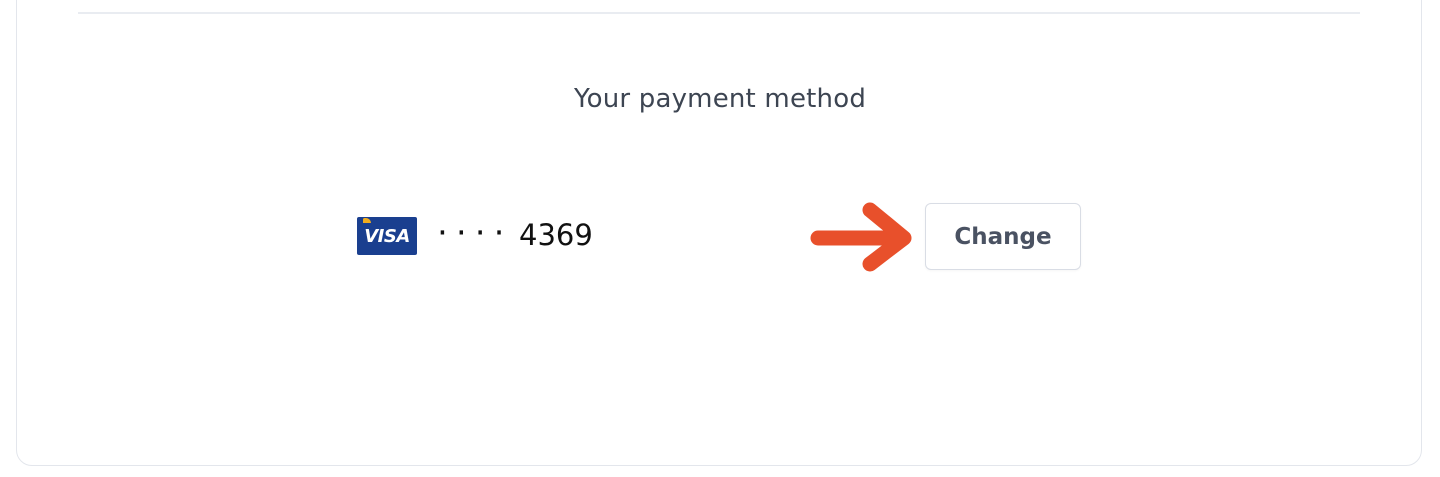 This screenshot has width=1440, height=477. What do you see at coordinates (556, 235) in the screenshot?
I see `card-last-four-digits: 4369` at bounding box center [556, 235].